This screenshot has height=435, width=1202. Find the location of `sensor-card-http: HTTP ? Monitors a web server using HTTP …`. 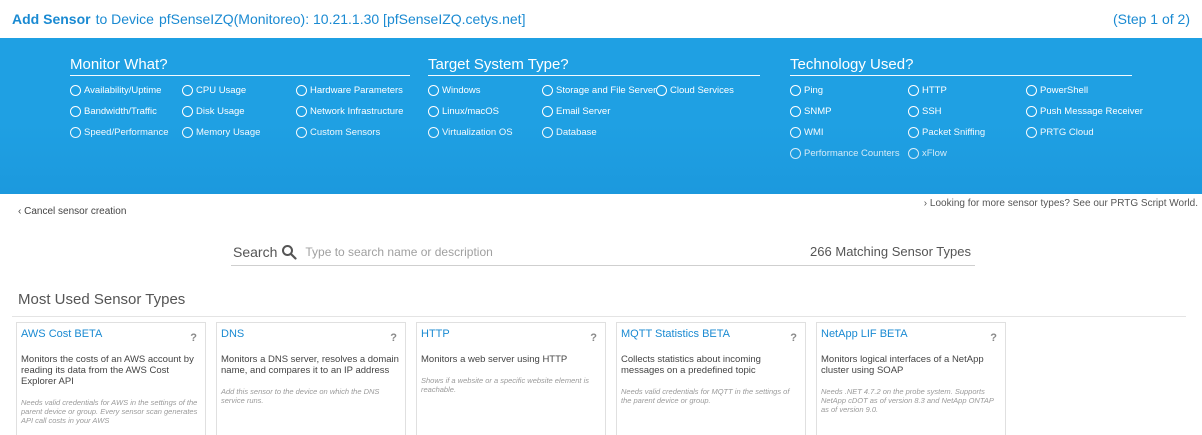

sensor-card-http: HTTP ? Monitors a web server using HTTP … is located at coordinates (511, 378).